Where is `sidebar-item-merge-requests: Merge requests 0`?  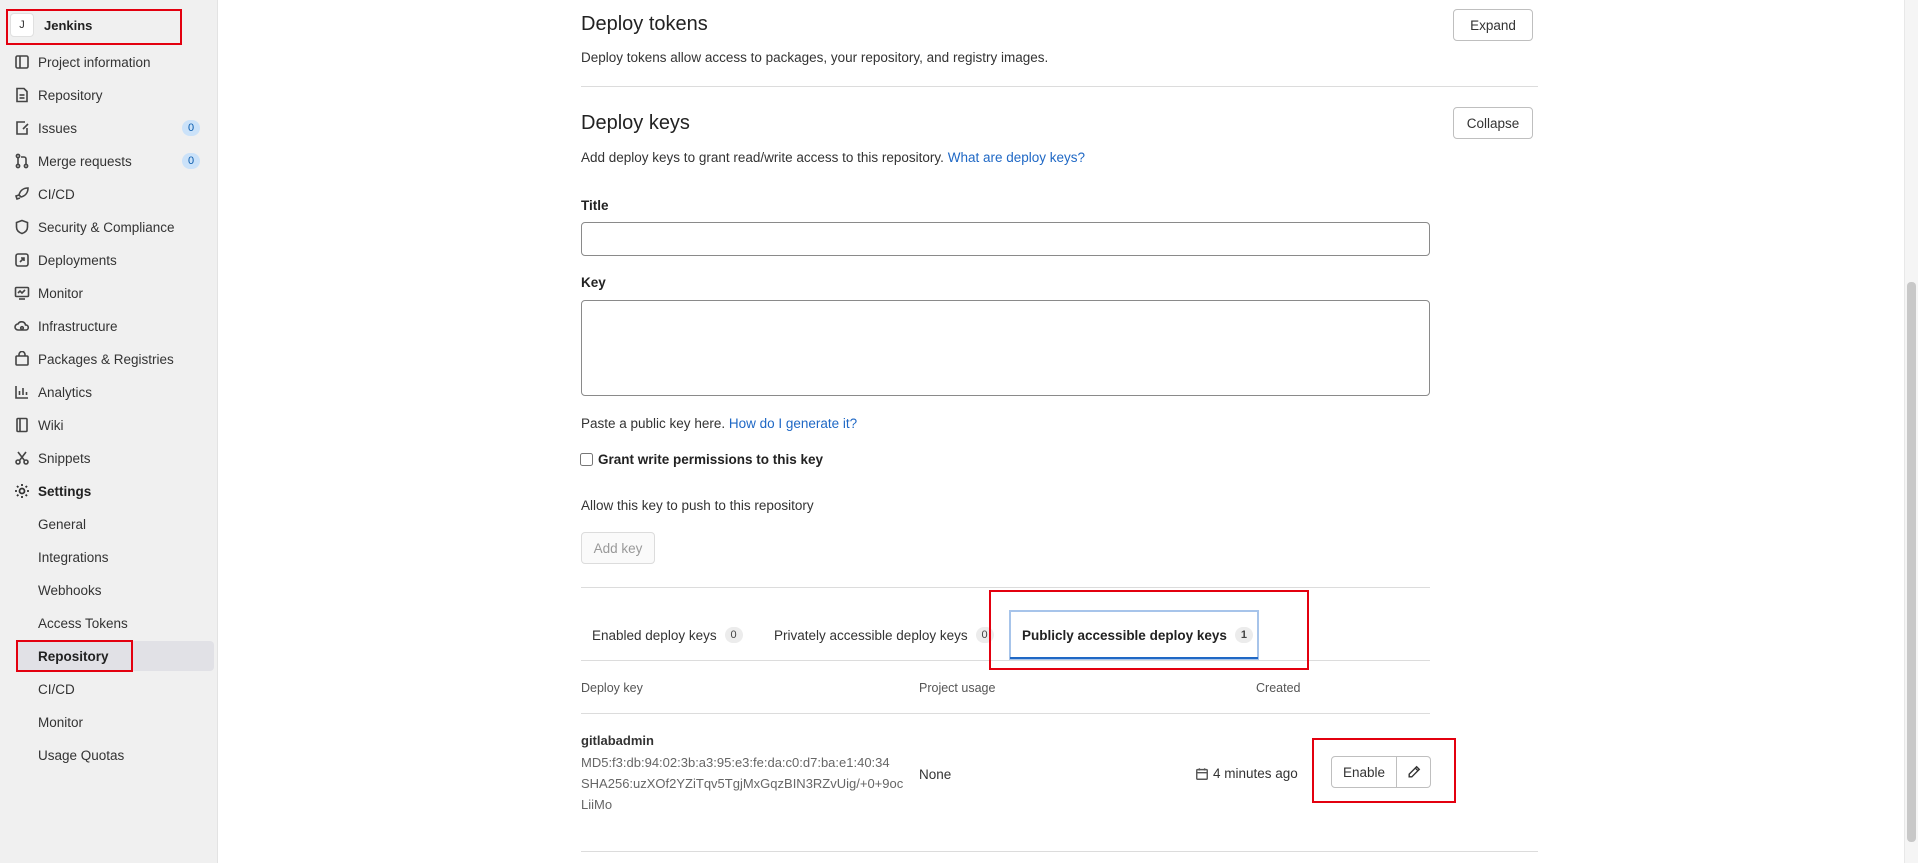 sidebar-item-merge-requests: Merge requests 0 is located at coordinates (109, 161).